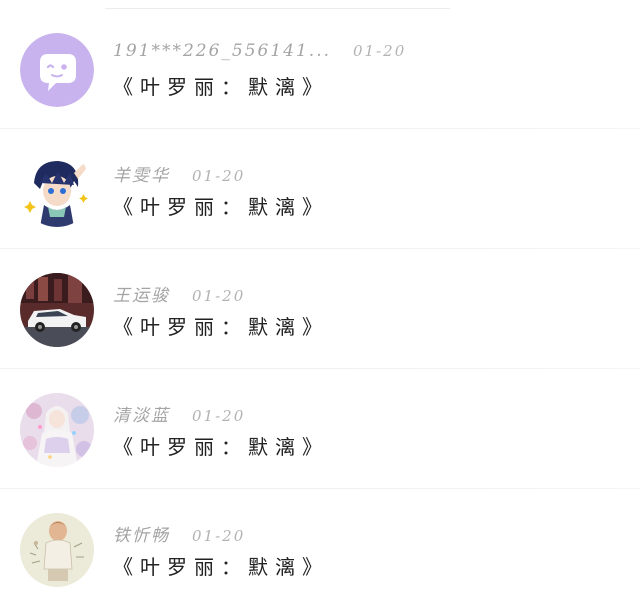 This screenshot has height=609, width=640. I want to click on message-meta: 王运骏 01-20, so click(179, 293).